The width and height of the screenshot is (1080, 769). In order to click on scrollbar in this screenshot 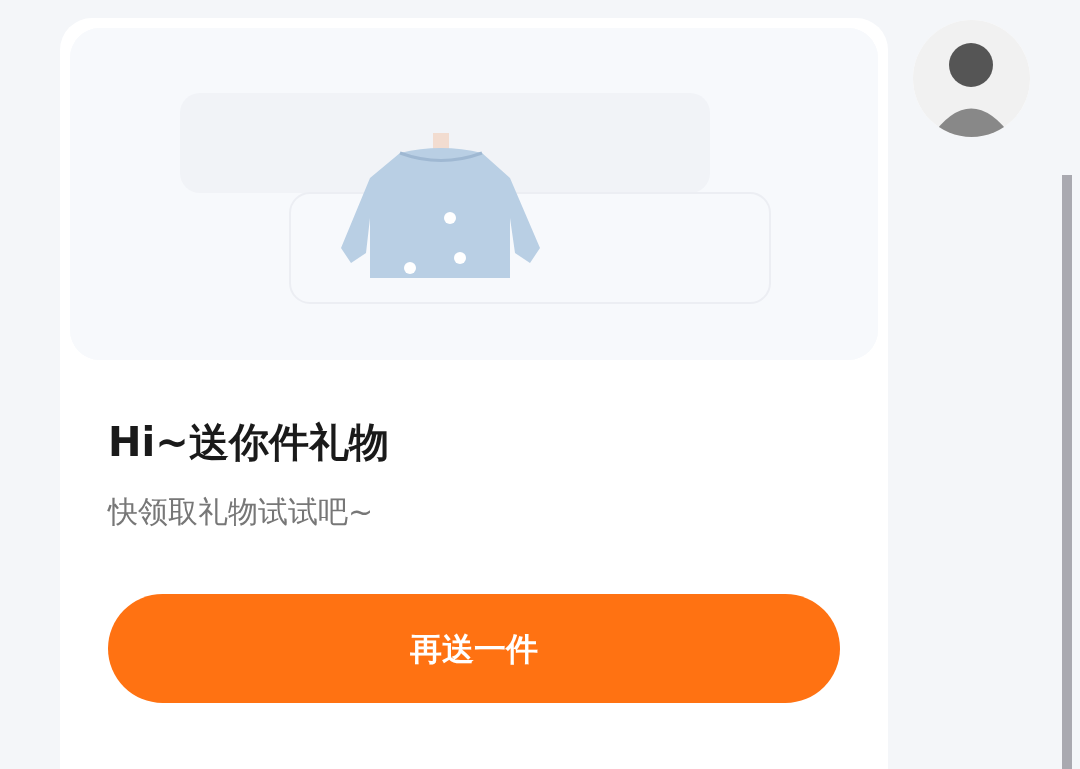, I will do `click(1067, 472)`.